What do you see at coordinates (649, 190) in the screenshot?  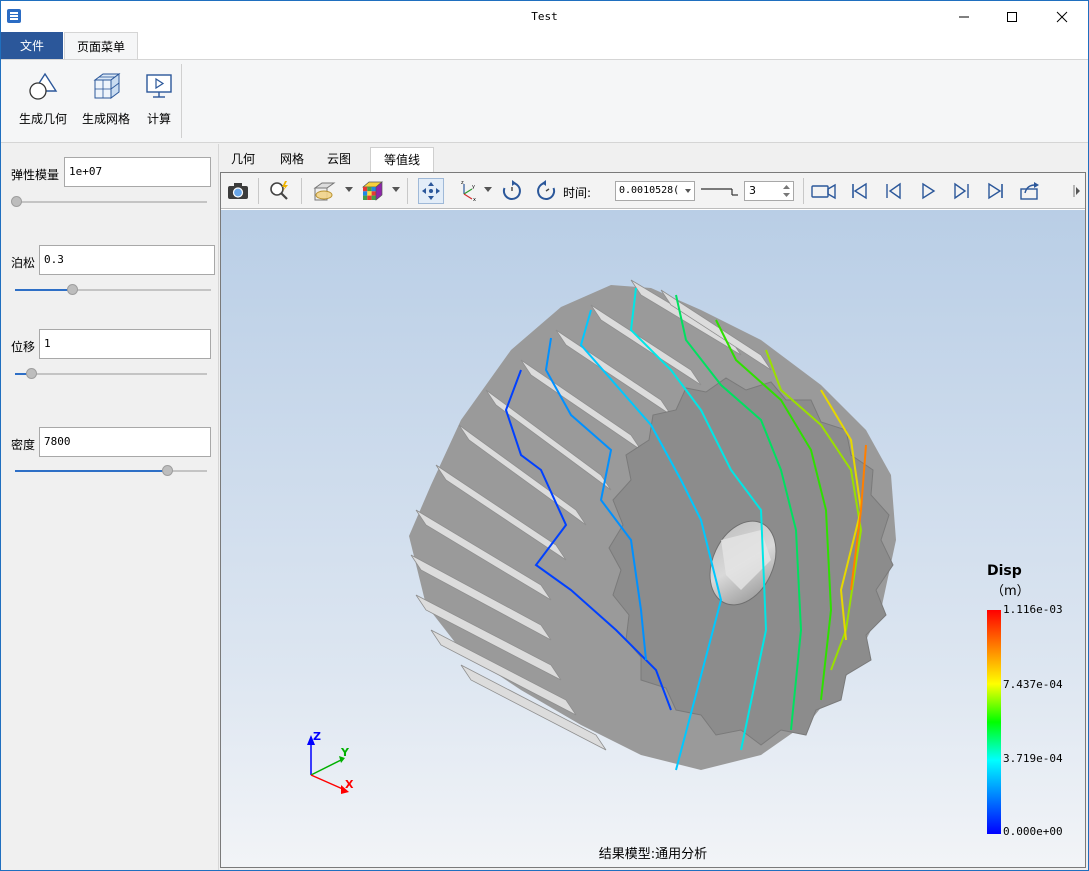 I see `time-value: 0.0010528(` at bounding box center [649, 190].